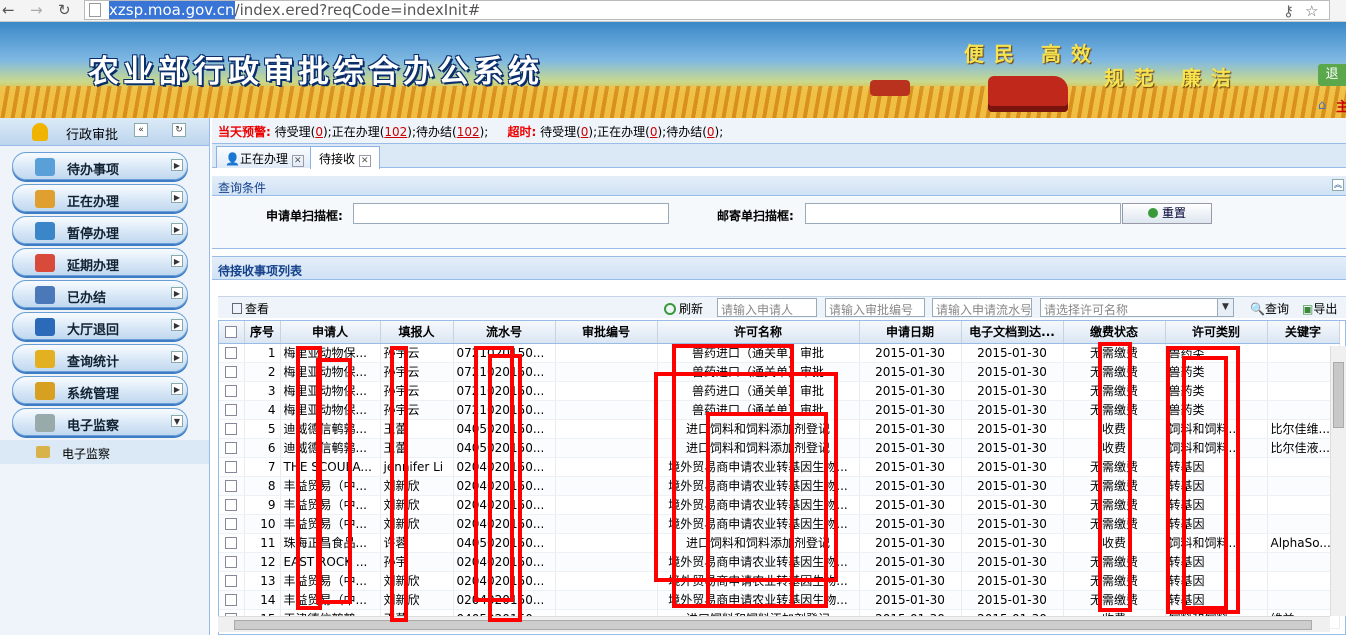 The height and width of the screenshot is (635, 1346). Describe the element at coordinates (875, 307) in the screenshot. I see `approval-no-search-input: 请输入审批编号` at that location.